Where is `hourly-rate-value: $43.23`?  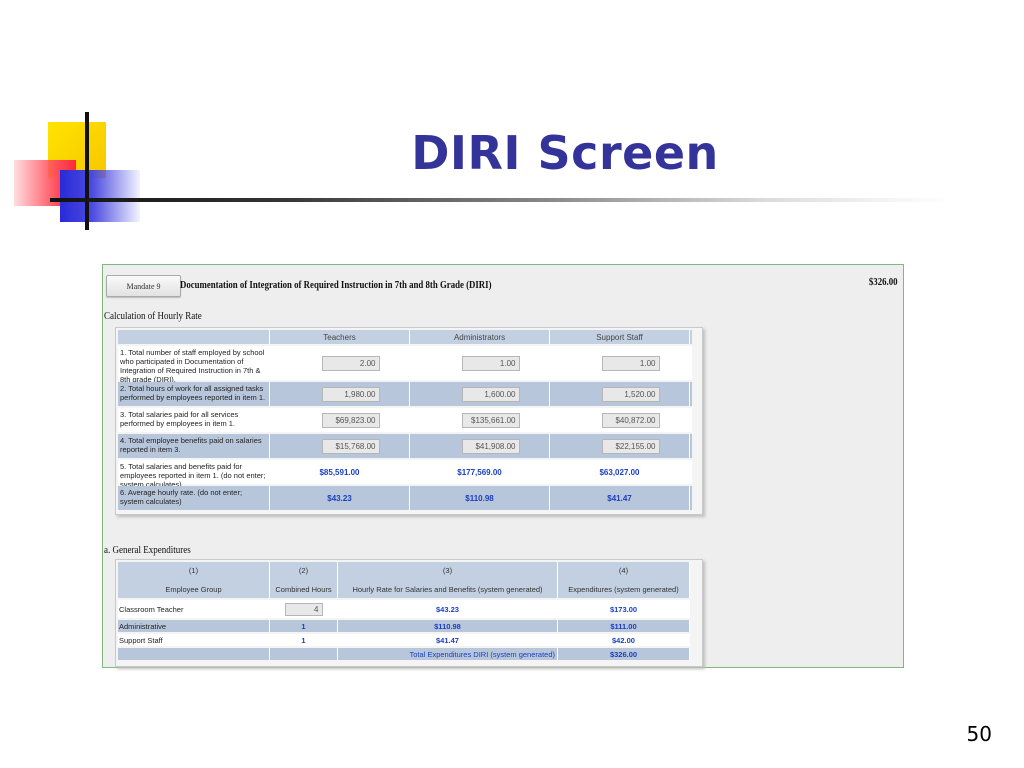 hourly-rate-value: $43.23 is located at coordinates (448, 609).